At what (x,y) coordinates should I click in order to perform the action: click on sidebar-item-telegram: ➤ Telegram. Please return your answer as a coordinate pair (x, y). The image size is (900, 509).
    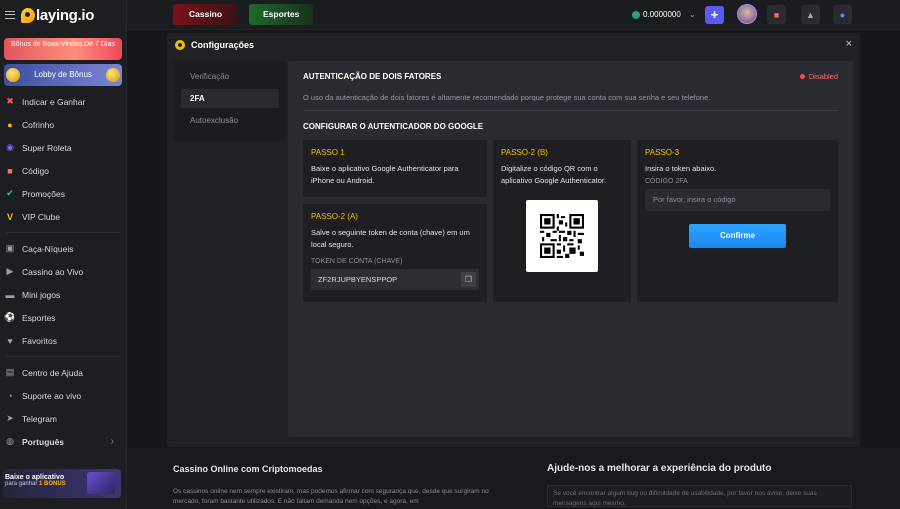
    Looking at the image, I should click on (63, 418).